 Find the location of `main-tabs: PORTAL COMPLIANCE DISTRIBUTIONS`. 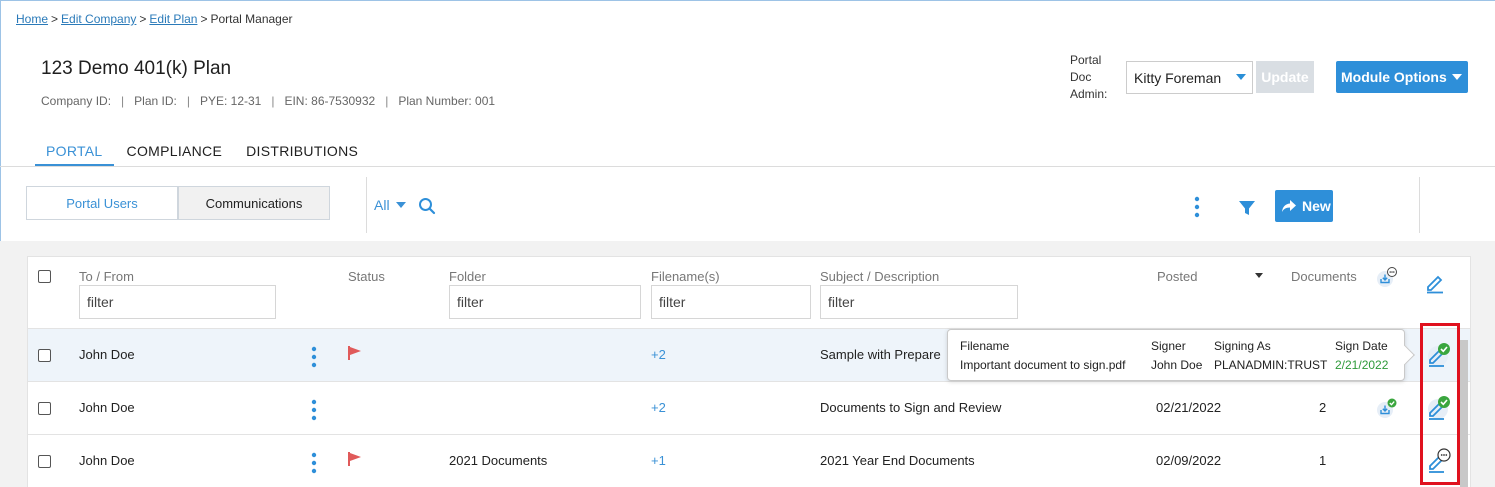

main-tabs: PORTAL COMPLIANCE DISTRIBUTIONS is located at coordinates (203, 154).